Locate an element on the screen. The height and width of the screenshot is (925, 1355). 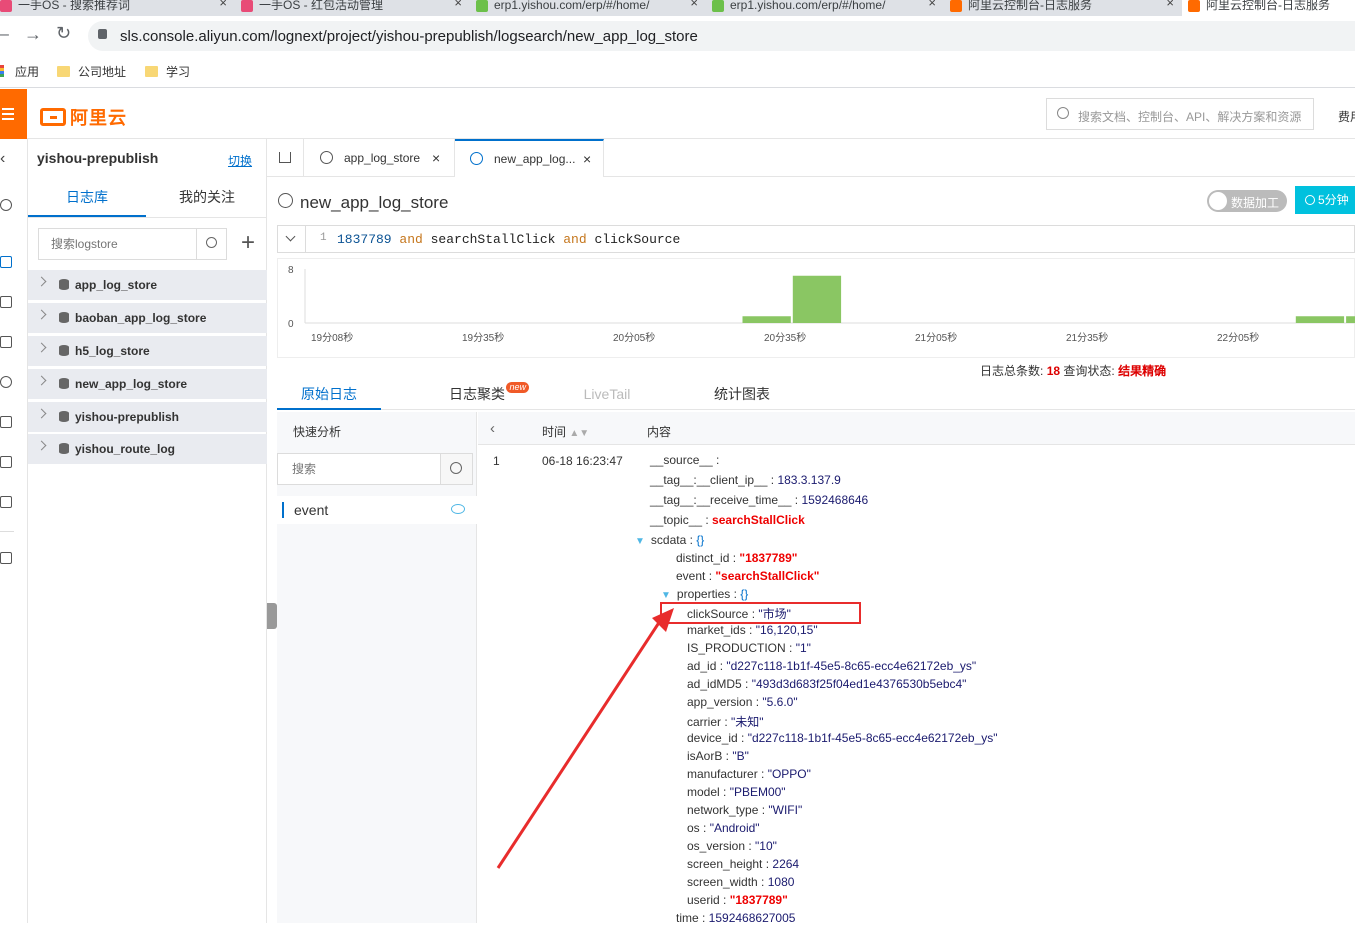
annotation-arrow-layer is located at coordinates (585, 738).